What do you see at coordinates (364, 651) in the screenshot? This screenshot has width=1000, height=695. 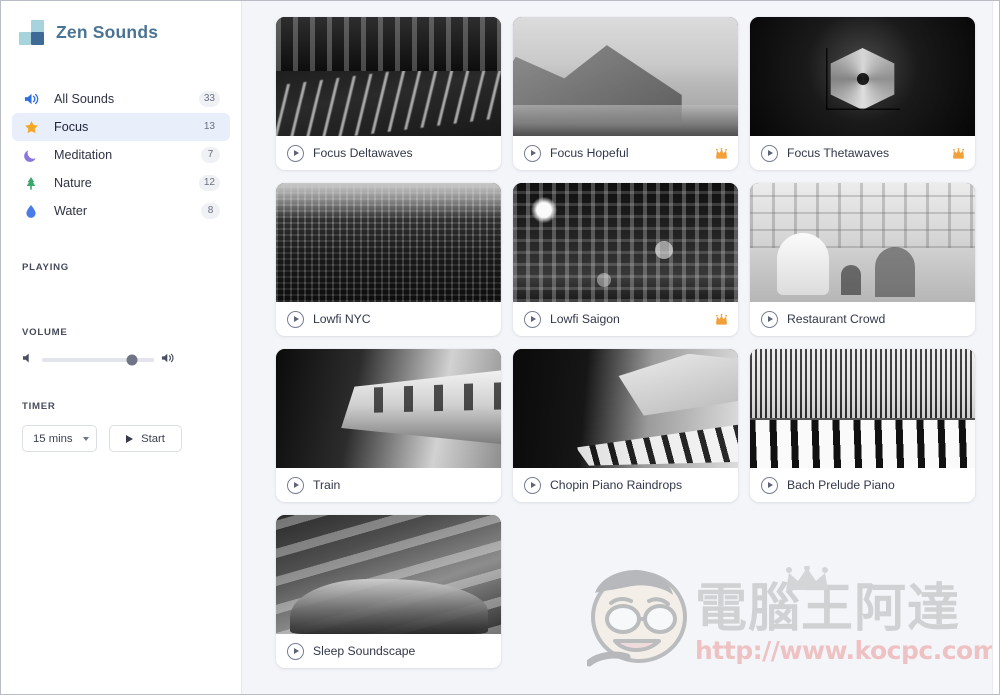 I see `sound-card-title: Sleep Soundscape` at bounding box center [364, 651].